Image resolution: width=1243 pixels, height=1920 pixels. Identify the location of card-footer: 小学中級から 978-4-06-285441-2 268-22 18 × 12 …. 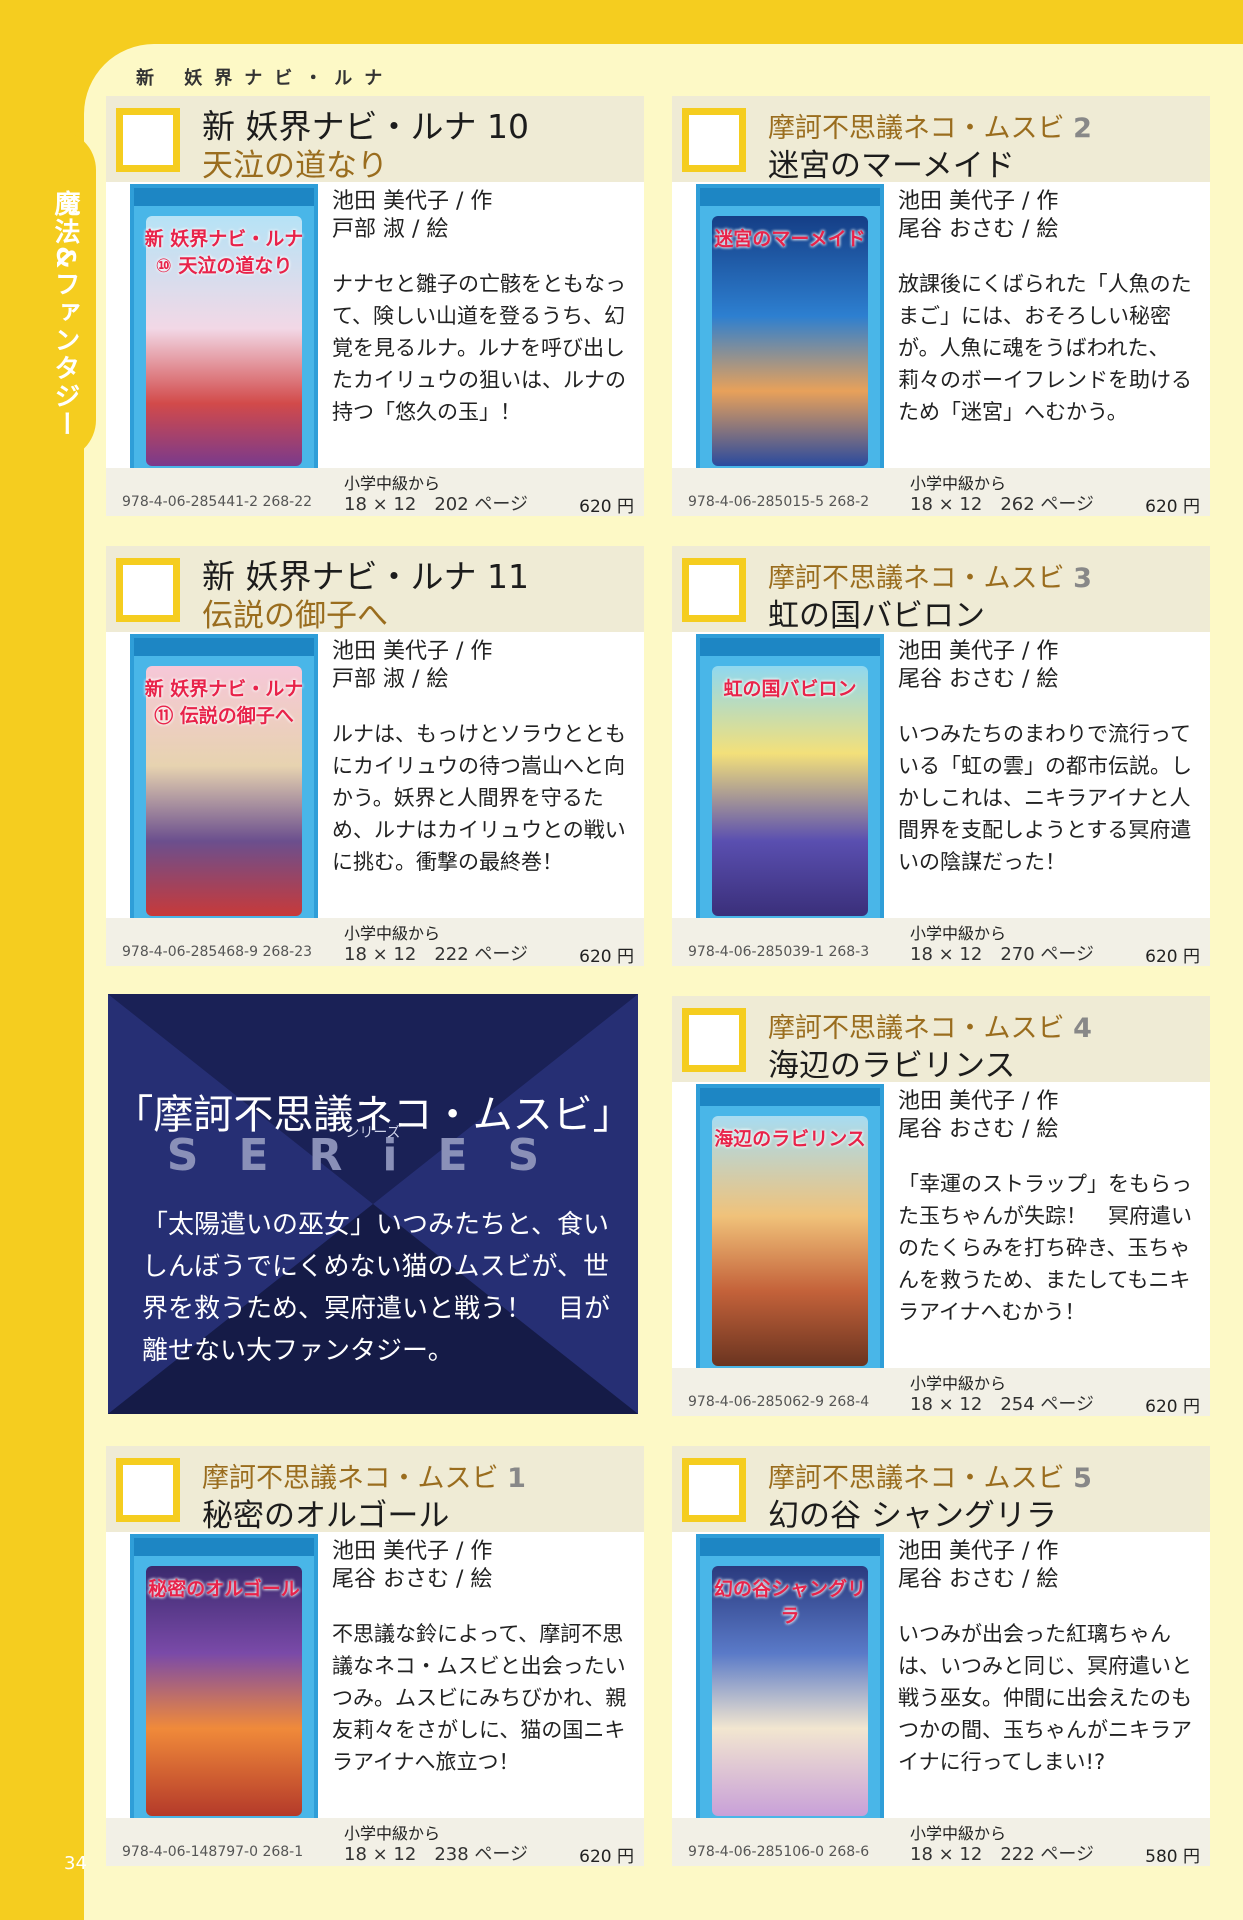
(375, 492).